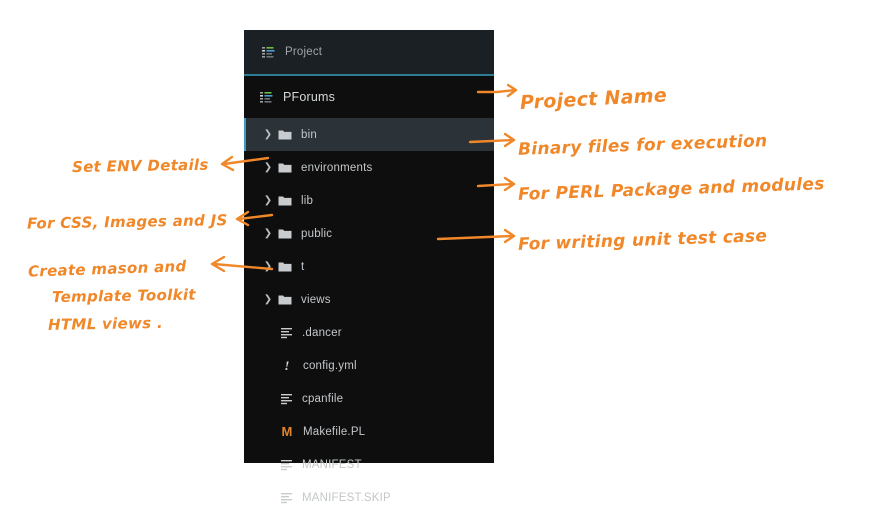 The image size is (880, 514). Describe the element at coordinates (369, 398) in the screenshot. I see `tree-item-cpanfile: cpanfile` at that location.